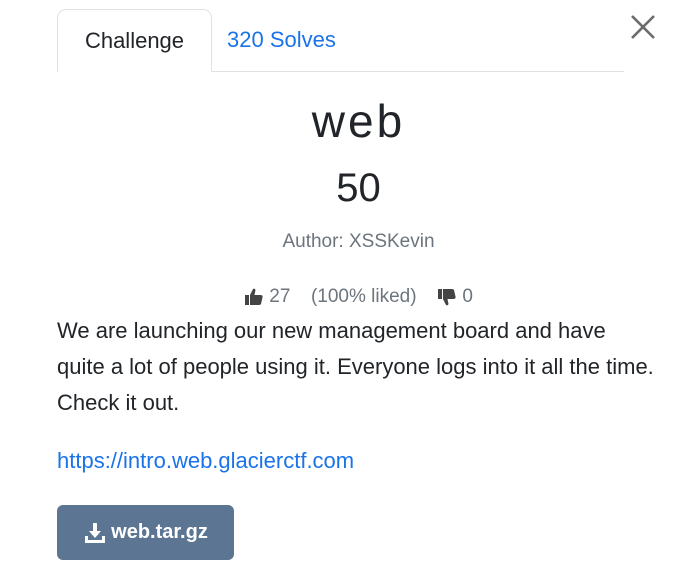  What do you see at coordinates (280, 296) in the screenshot?
I see `like-count: 27` at bounding box center [280, 296].